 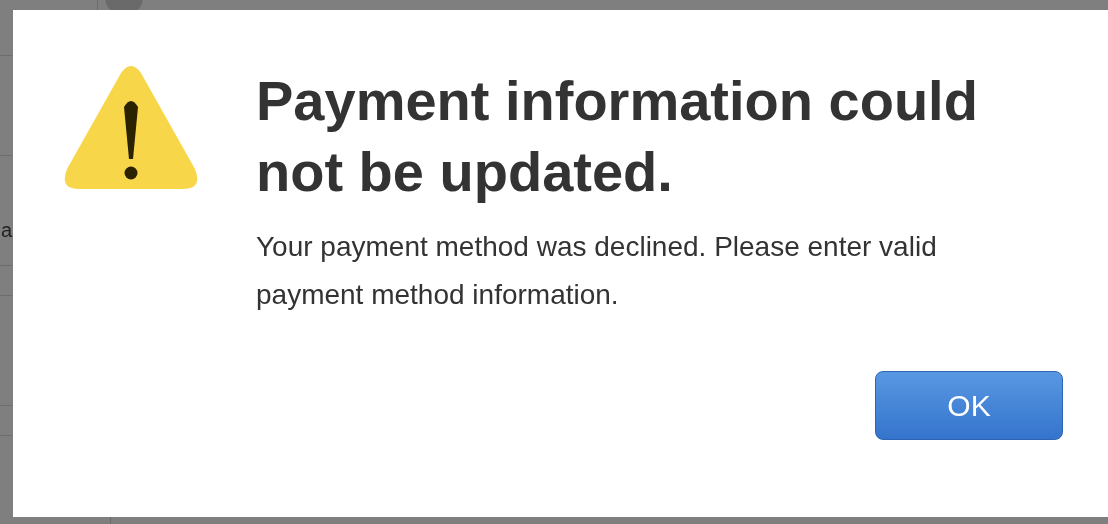 What do you see at coordinates (969, 405) in the screenshot?
I see `ok-button: OK` at bounding box center [969, 405].